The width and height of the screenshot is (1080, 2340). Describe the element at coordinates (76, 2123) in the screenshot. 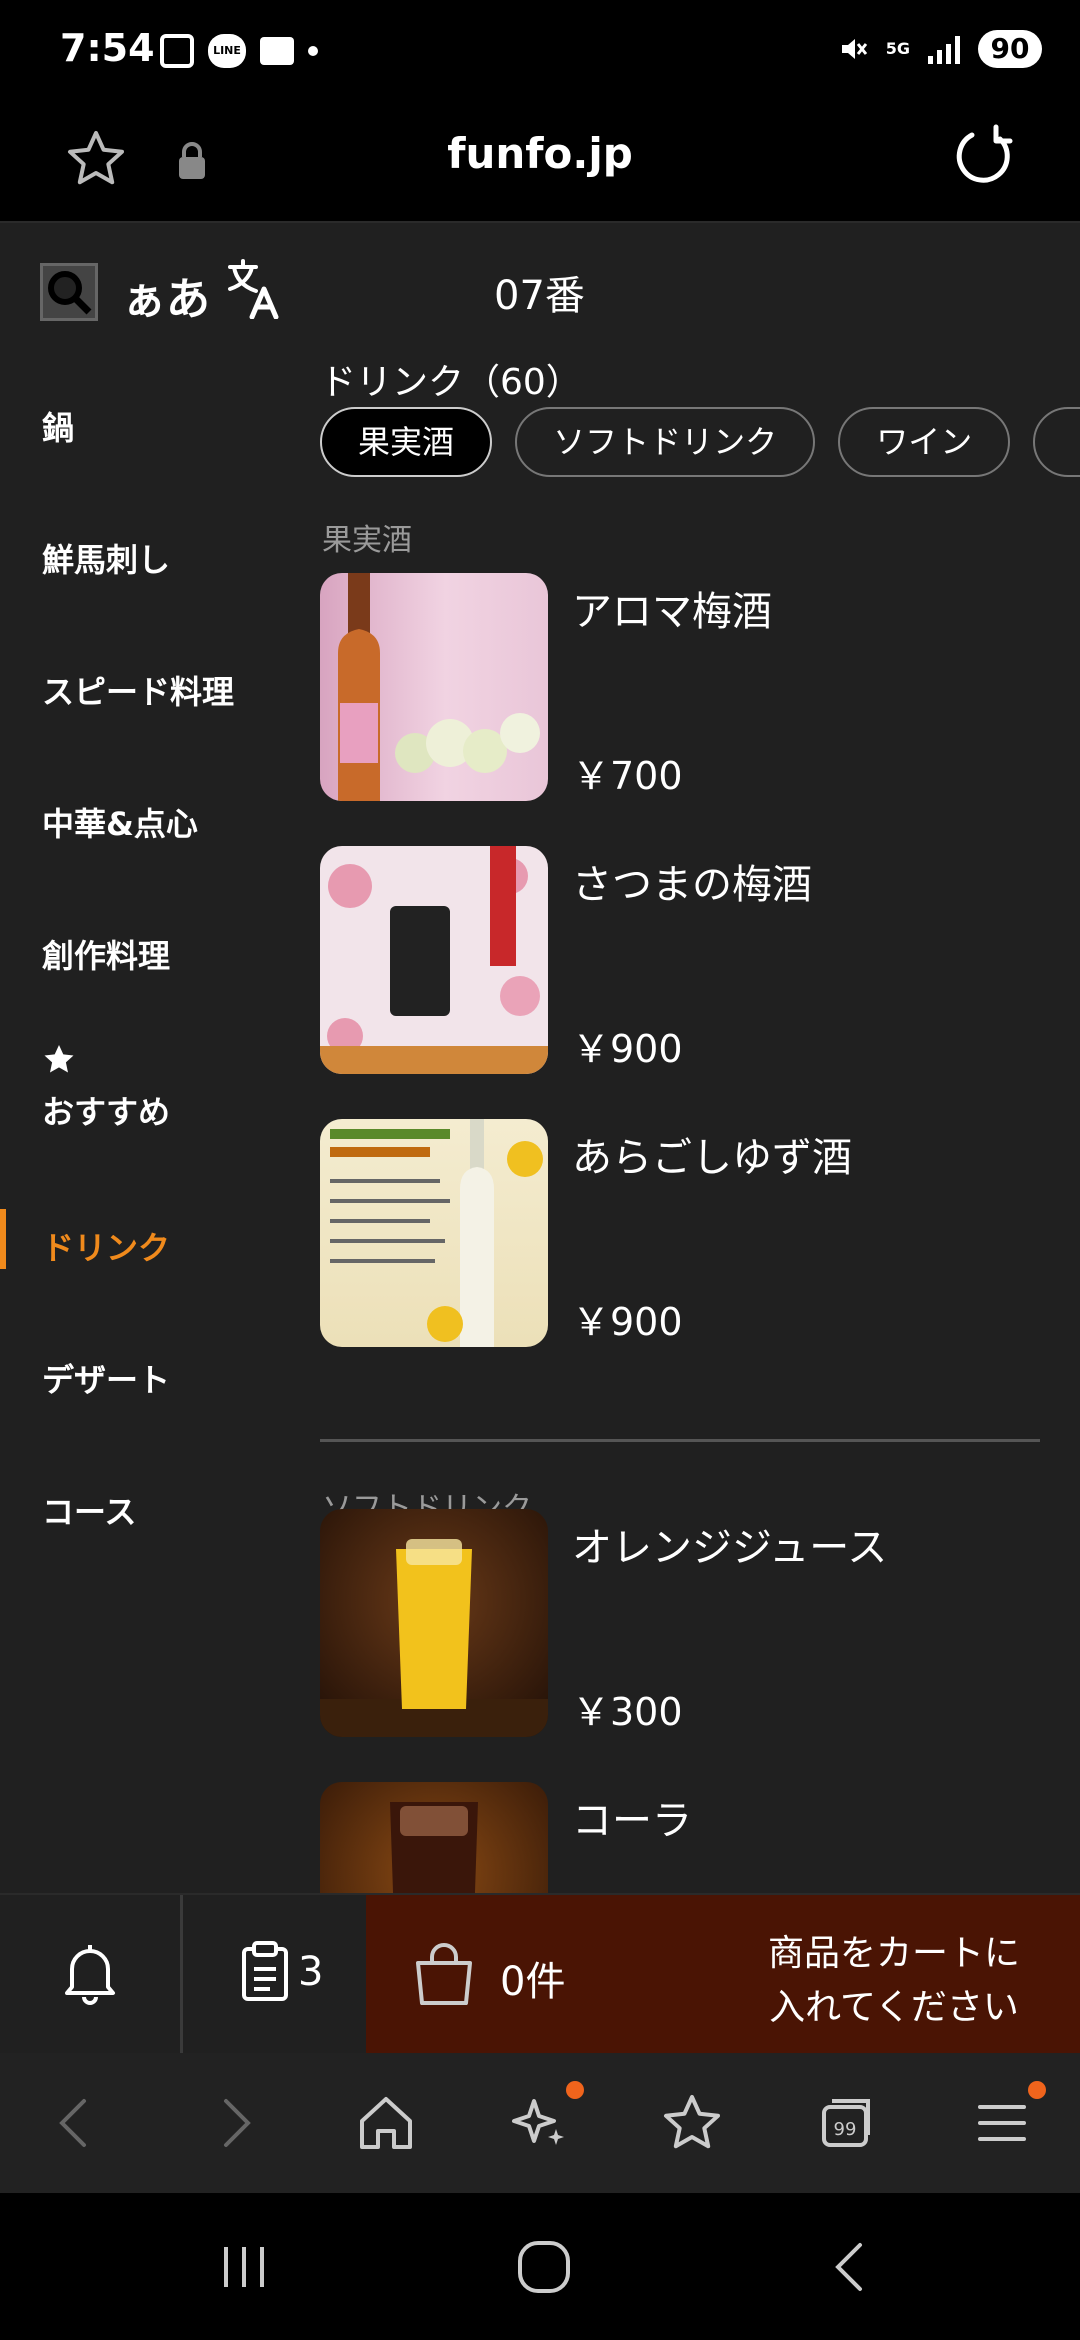

I see `back-arrow-icon` at that location.